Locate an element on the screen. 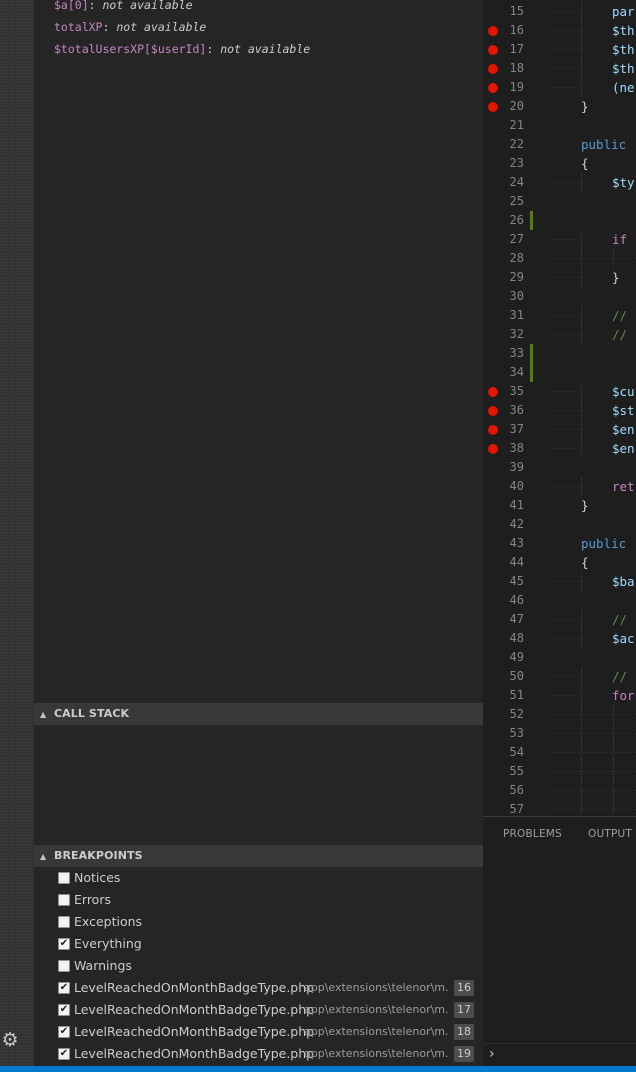 The width and height of the screenshot is (636, 1072). code-line: 32 // is located at coordinates (559, 334).